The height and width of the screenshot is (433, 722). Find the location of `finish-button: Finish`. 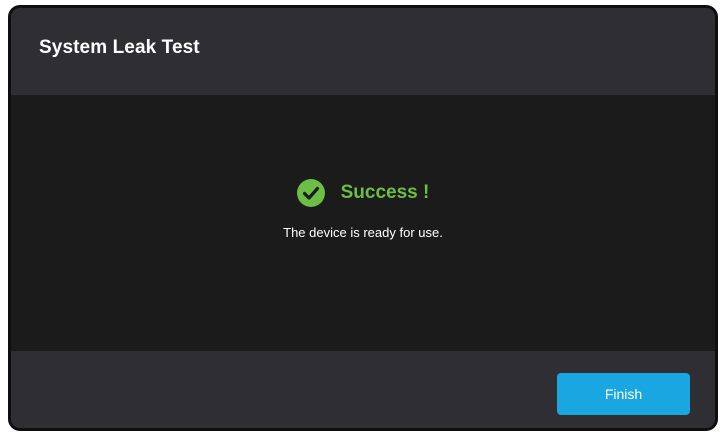

finish-button: Finish is located at coordinates (623, 394).